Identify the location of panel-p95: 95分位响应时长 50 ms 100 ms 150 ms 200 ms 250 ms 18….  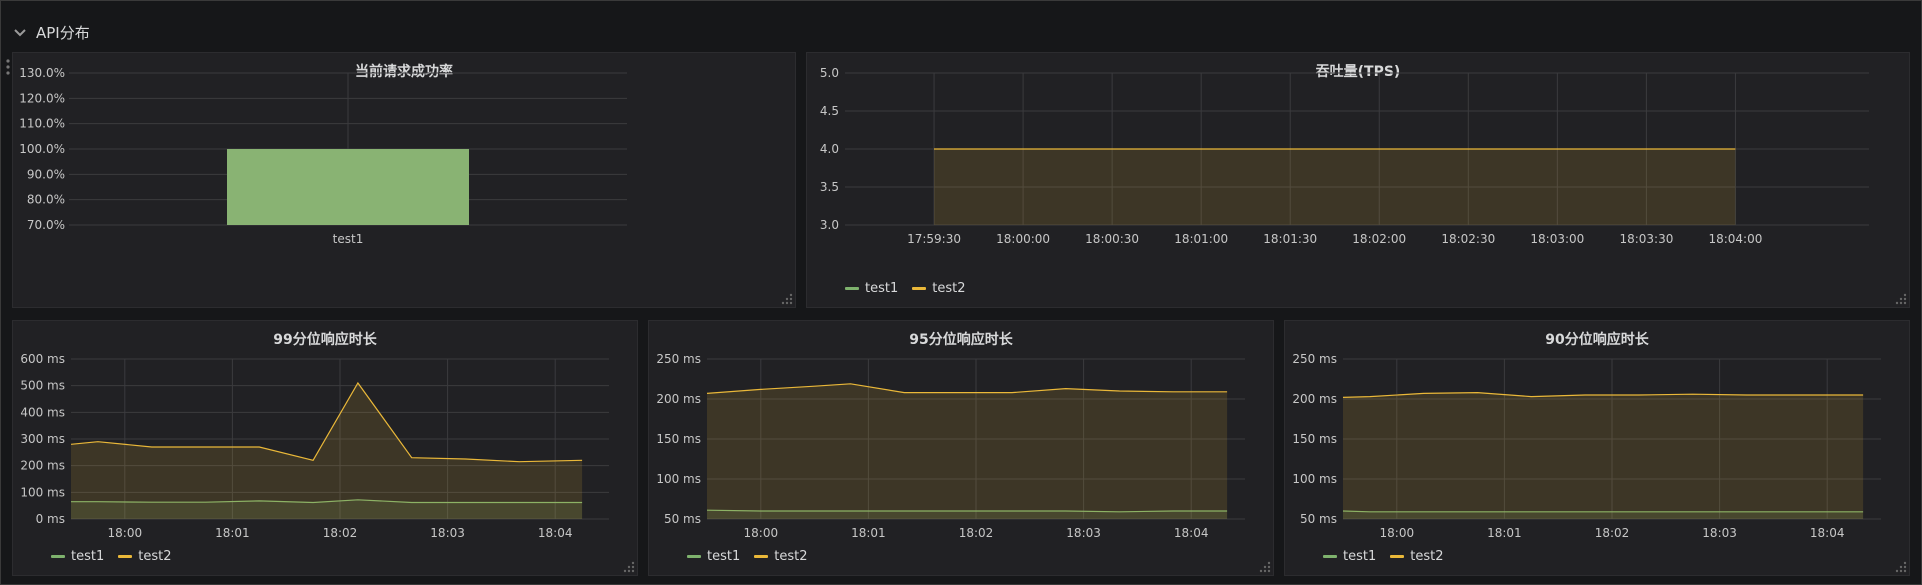
(961, 448).